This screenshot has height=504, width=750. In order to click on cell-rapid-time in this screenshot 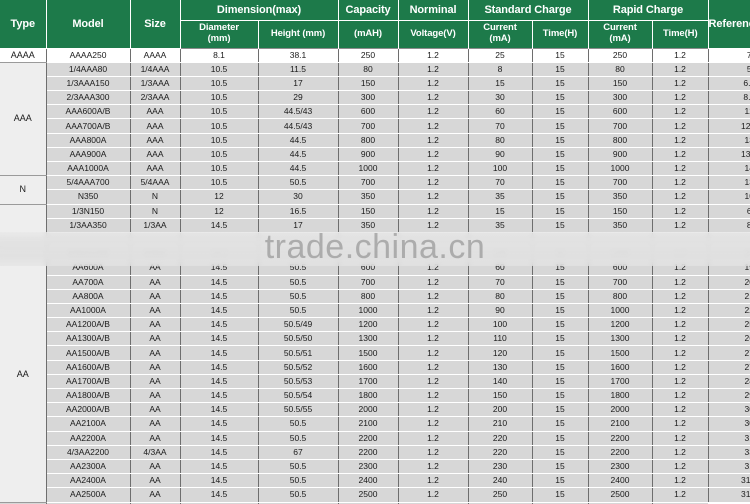, I will do `click(680, 239)`.